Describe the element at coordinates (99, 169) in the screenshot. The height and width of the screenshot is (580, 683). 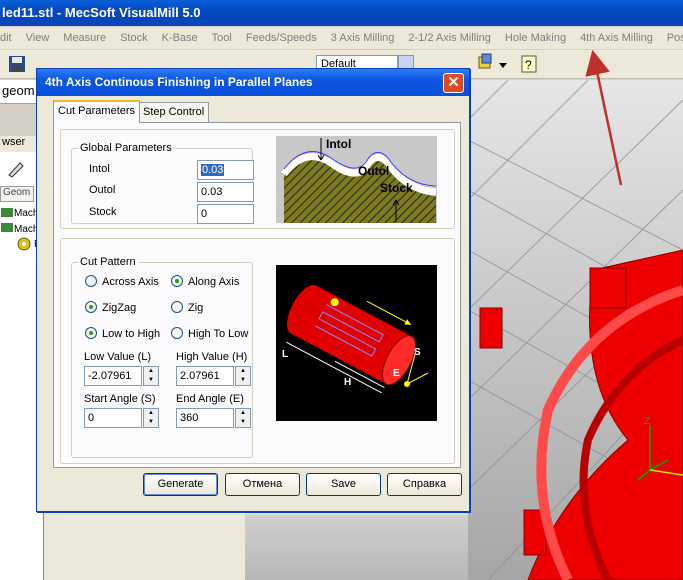
I see `intol-label: Intol` at that location.